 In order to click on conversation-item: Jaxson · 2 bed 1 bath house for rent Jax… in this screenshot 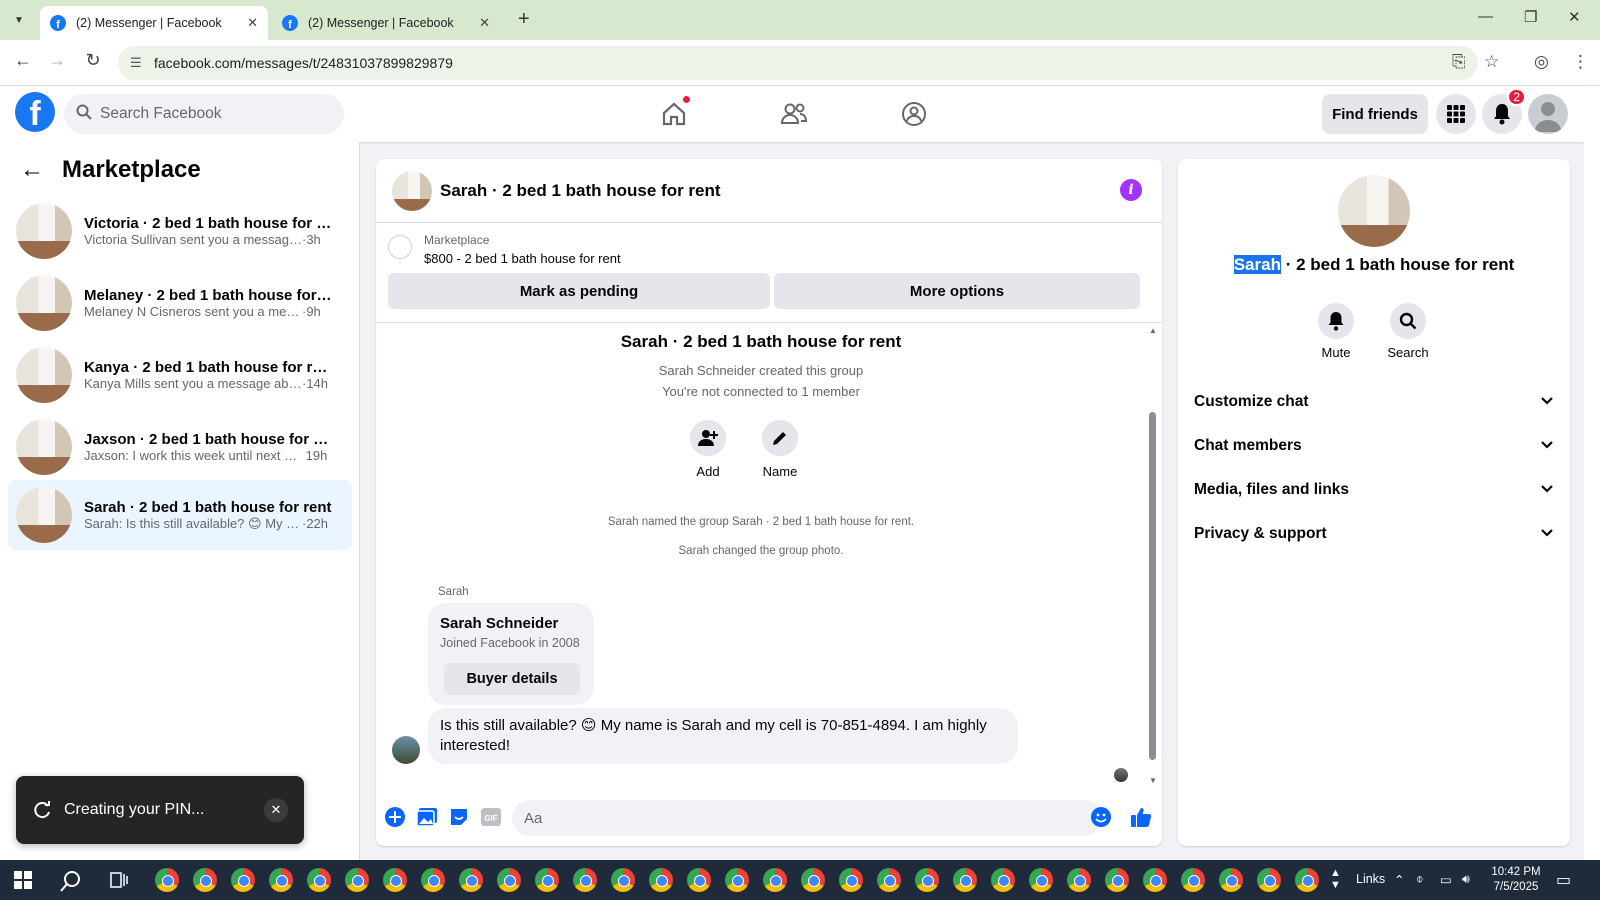, I will do `click(180, 447)`.